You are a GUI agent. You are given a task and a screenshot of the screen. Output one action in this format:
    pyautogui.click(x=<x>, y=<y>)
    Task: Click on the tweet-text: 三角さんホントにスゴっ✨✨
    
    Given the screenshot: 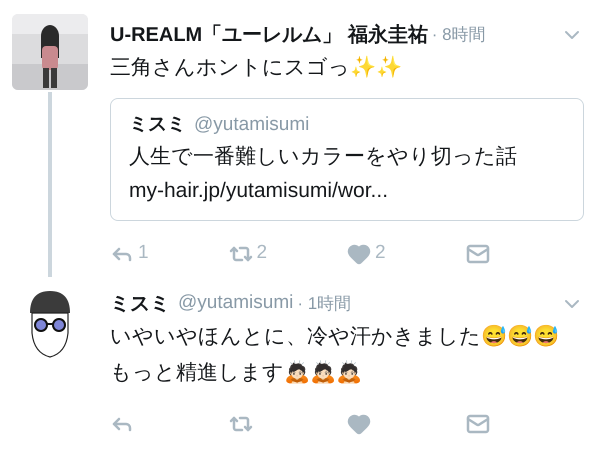 What is the action you would take?
    pyautogui.click(x=256, y=67)
    